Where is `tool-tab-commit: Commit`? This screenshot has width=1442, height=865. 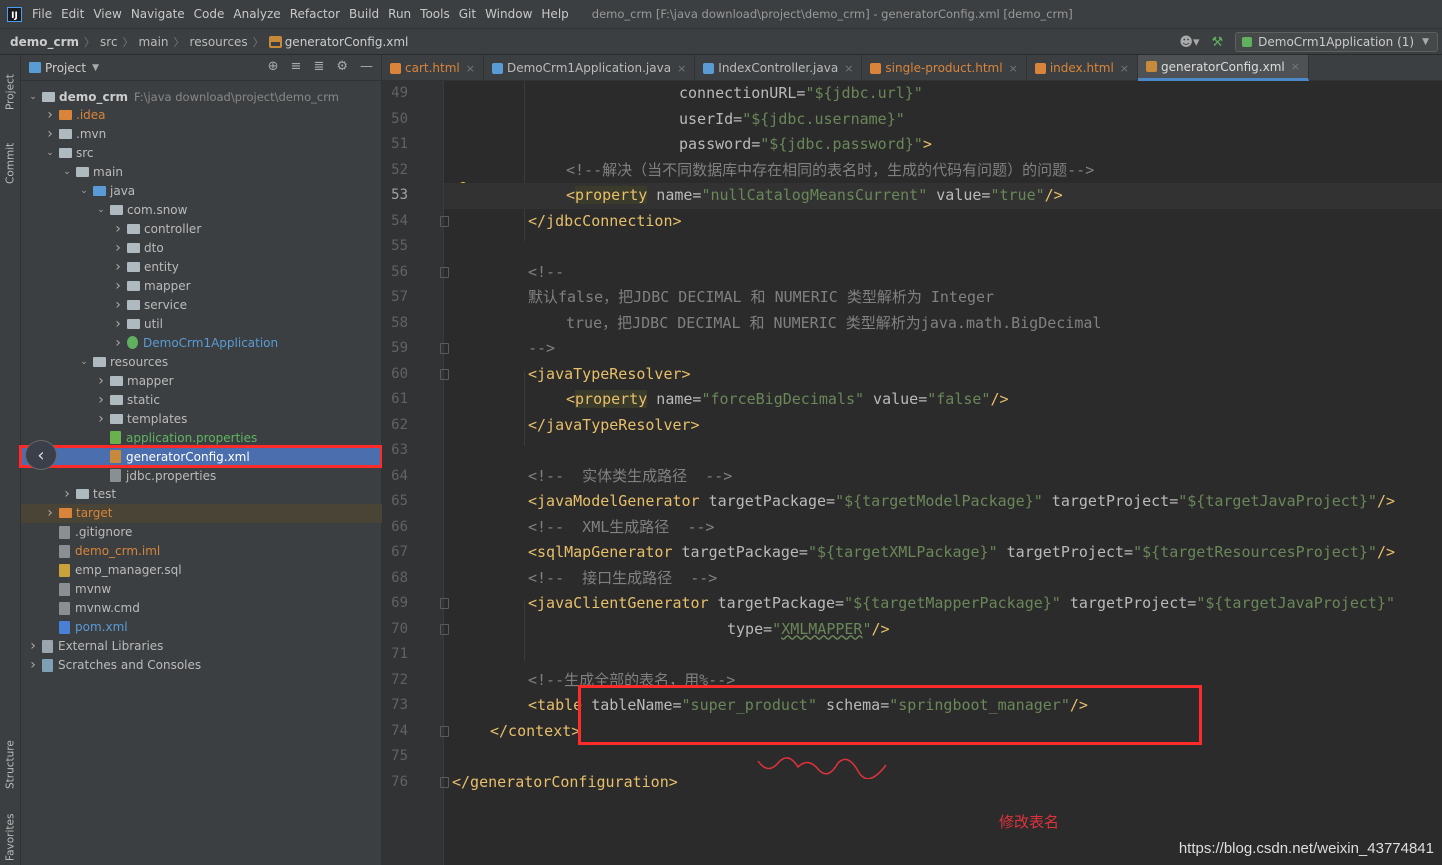
tool-tab-commit: Commit is located at coordinates (10, 163).